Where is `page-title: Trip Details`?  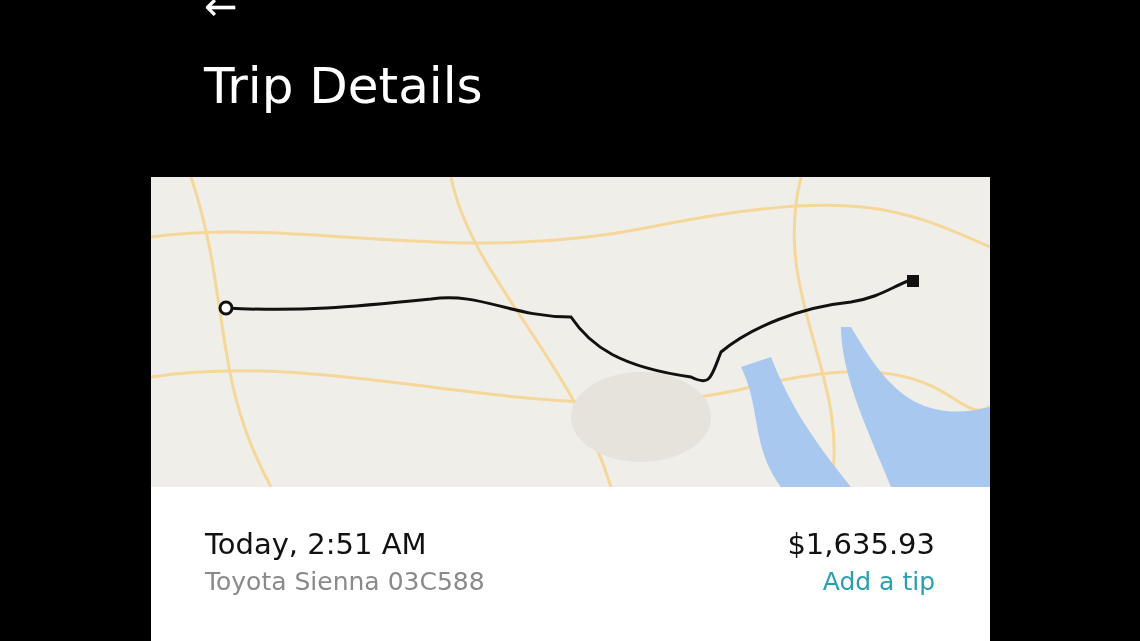 page-title: Trip Details is located at coordinates (344, 86).